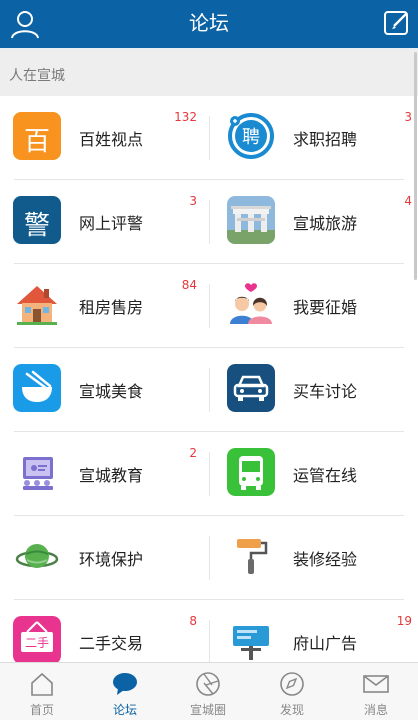  I want to click on forum-name: 我要征婚, so click(325, 307).